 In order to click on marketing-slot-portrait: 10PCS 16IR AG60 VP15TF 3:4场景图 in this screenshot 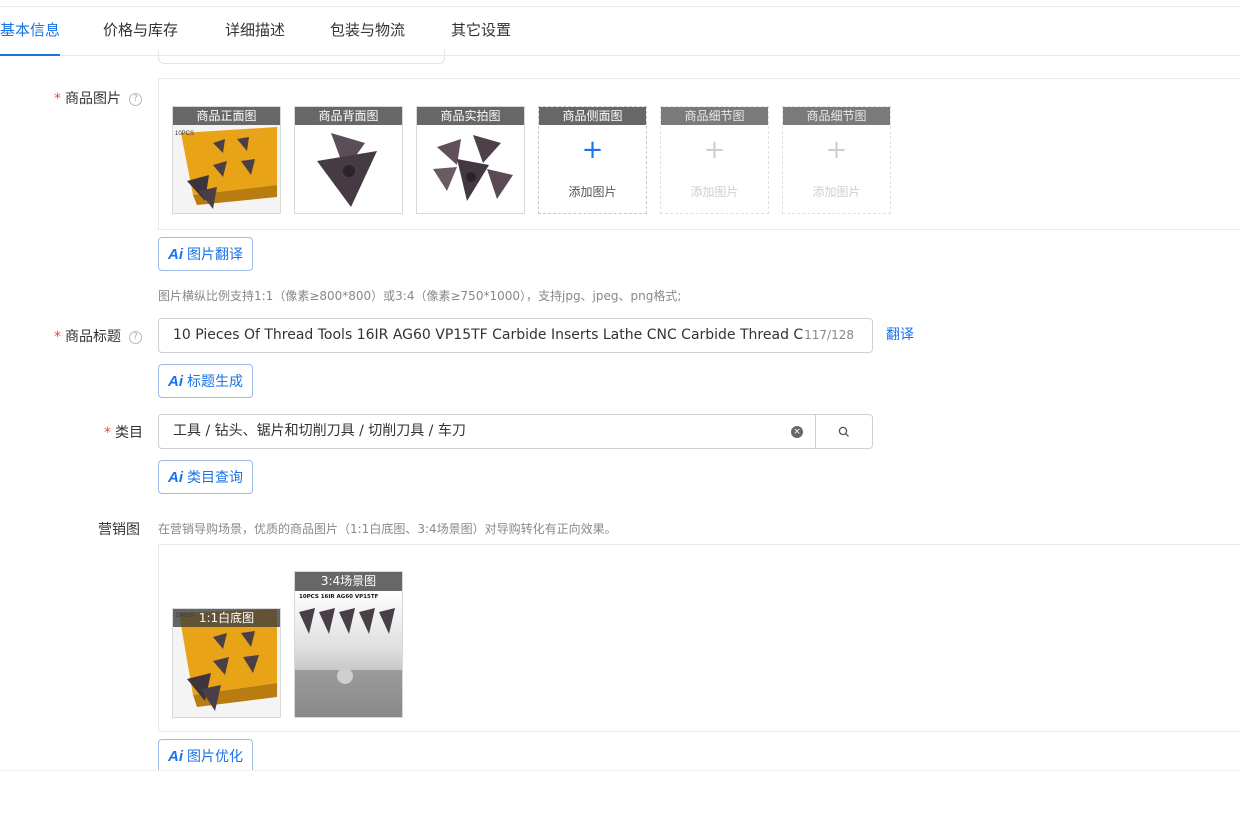, I will do `click(348, 644)`.